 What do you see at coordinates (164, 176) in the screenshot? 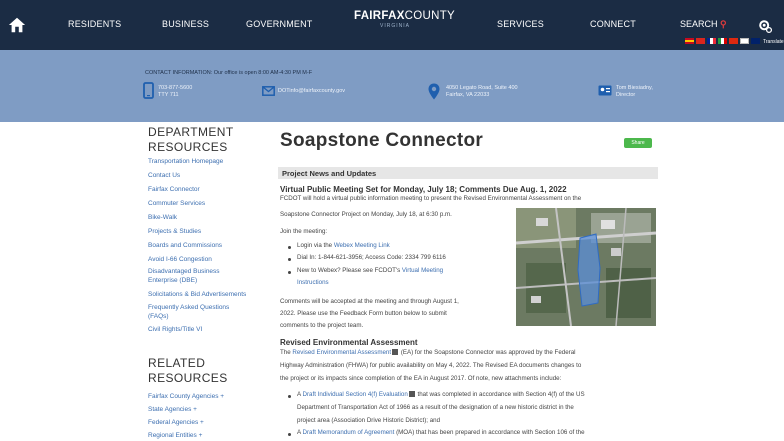
I see `sidebar-link-contact-us: Contact Us` at bounding box center [164, 176].